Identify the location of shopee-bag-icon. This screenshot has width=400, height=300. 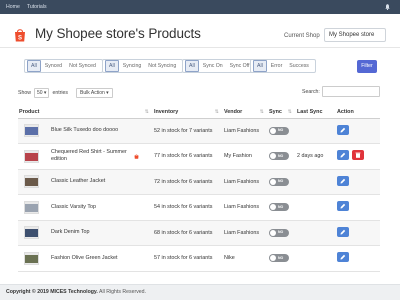
(136, 156).